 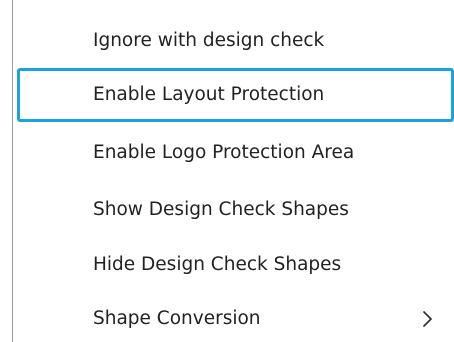 I want to click on menu-item-label: Hide Design Check Shapes, so click(x=217, y=264).